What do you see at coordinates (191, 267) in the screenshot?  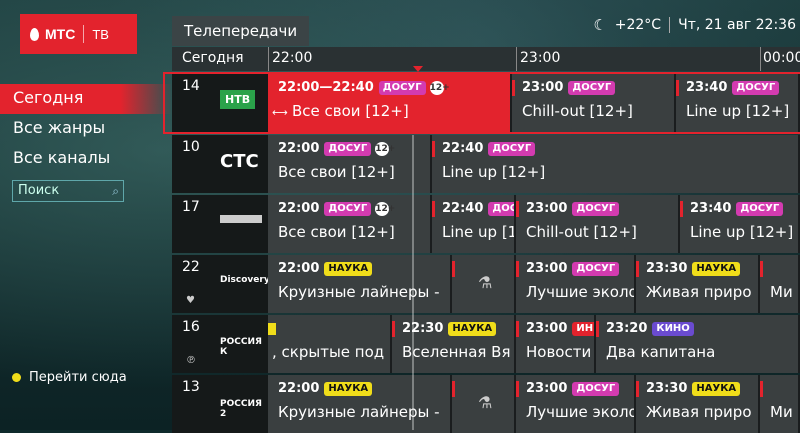 I see `channel-number: 22` at bounding box center [191, 267].